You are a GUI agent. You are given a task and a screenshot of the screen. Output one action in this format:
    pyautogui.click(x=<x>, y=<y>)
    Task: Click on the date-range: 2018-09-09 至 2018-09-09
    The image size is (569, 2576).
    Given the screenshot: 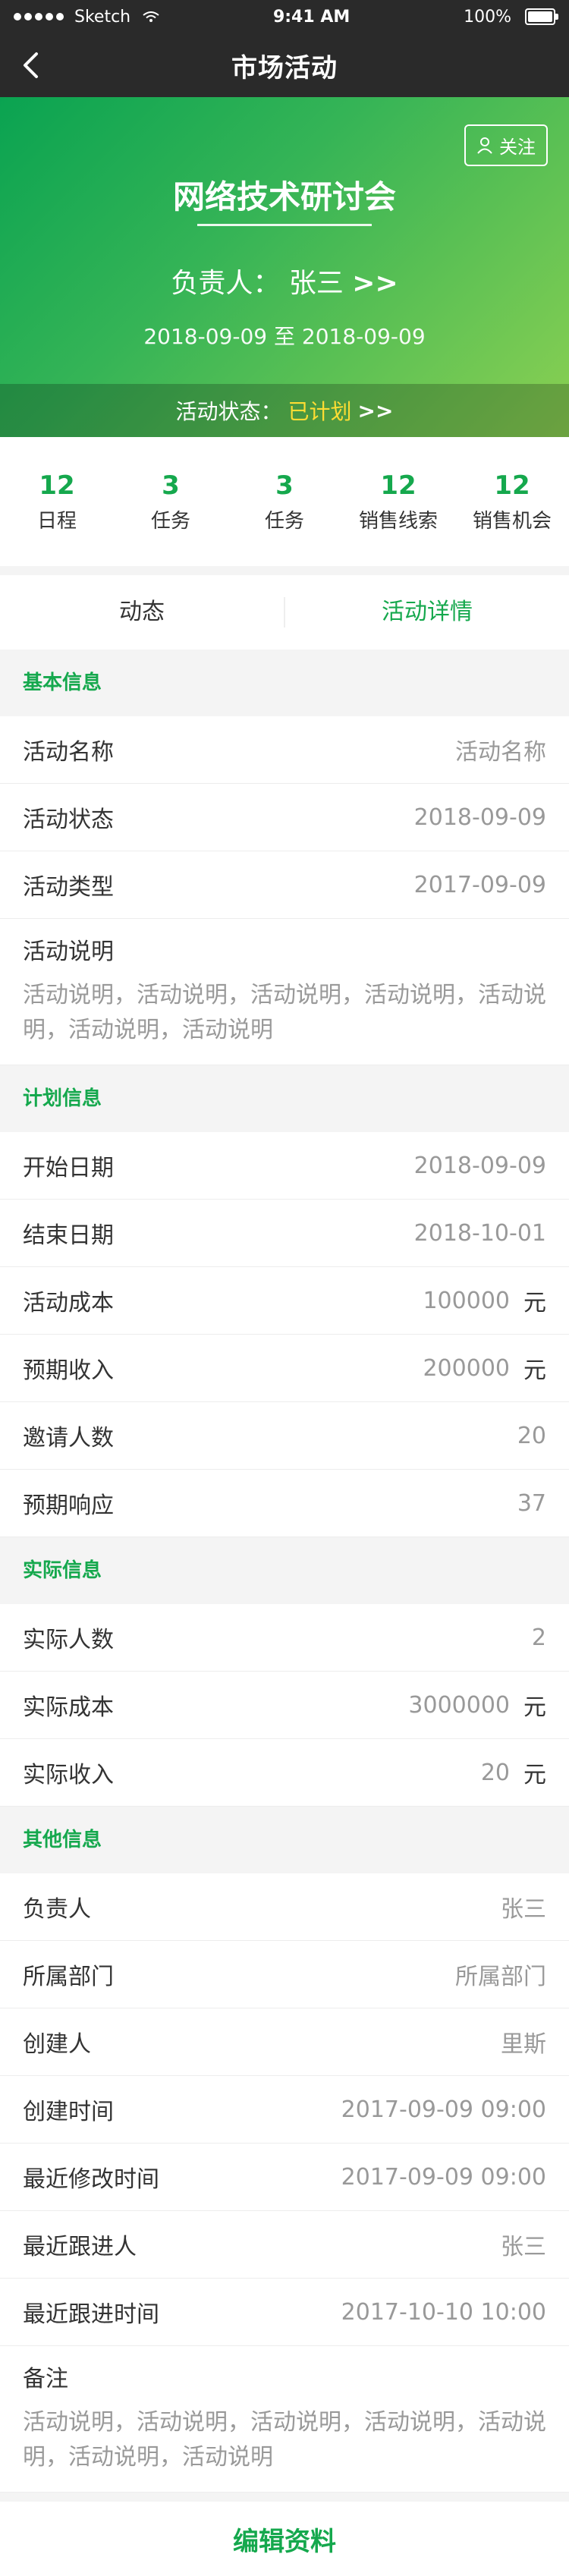 What is the action you would take?
    pyautogui.click(x=284, y=335)
    